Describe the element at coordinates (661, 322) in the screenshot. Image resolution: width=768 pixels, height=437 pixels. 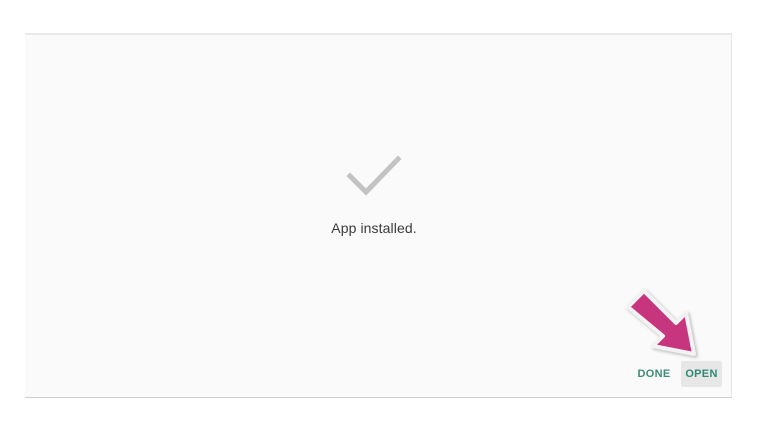
I see `arrow-pointer-icon` at that location.